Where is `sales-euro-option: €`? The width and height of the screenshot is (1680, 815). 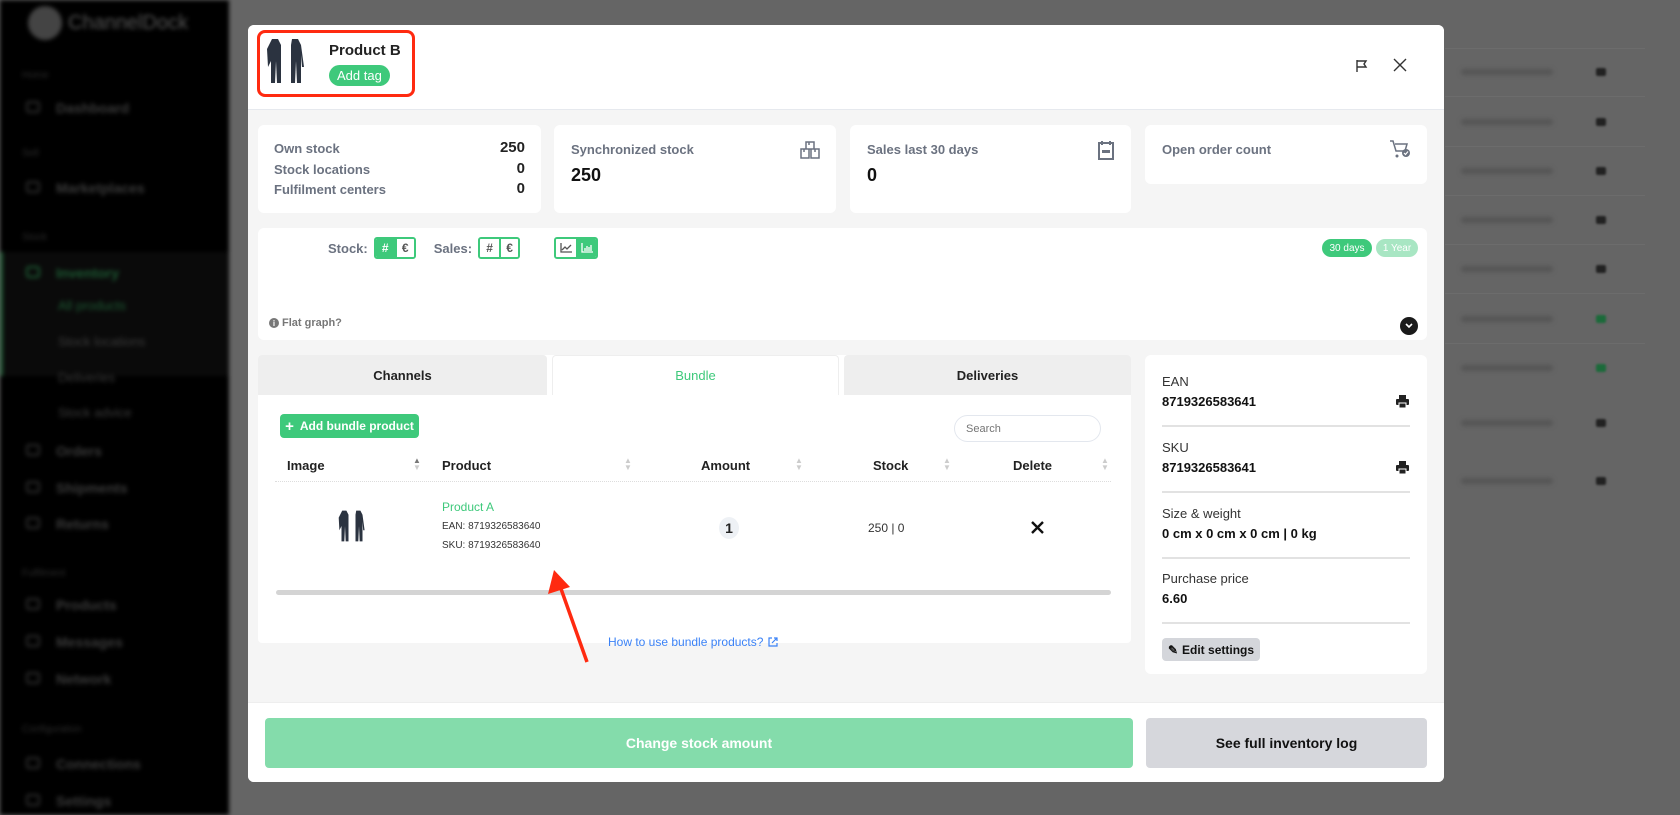
sales-euro-option: € is located at coordinates (509, 248).